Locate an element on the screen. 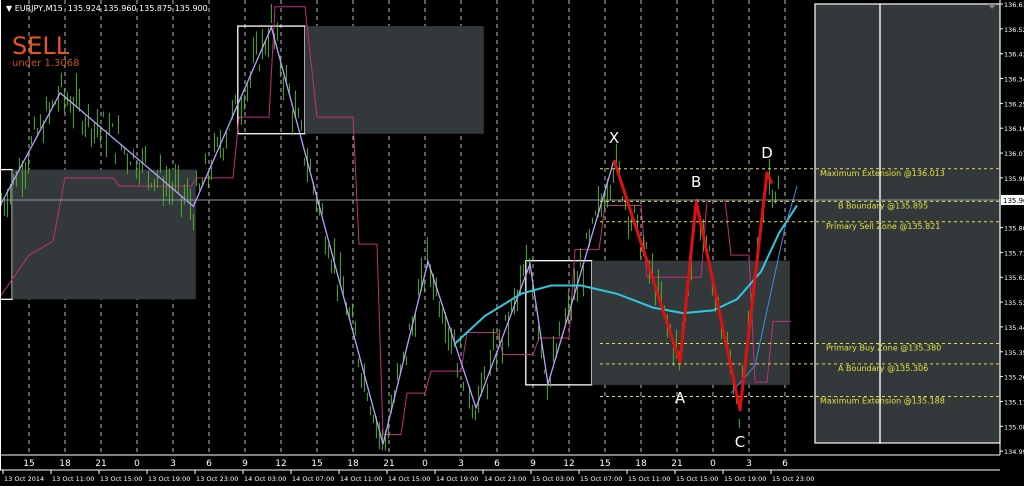 The width and height of the screenshot is (1024, 486). pattern-label-x: X is located at coordinates (614, 138).